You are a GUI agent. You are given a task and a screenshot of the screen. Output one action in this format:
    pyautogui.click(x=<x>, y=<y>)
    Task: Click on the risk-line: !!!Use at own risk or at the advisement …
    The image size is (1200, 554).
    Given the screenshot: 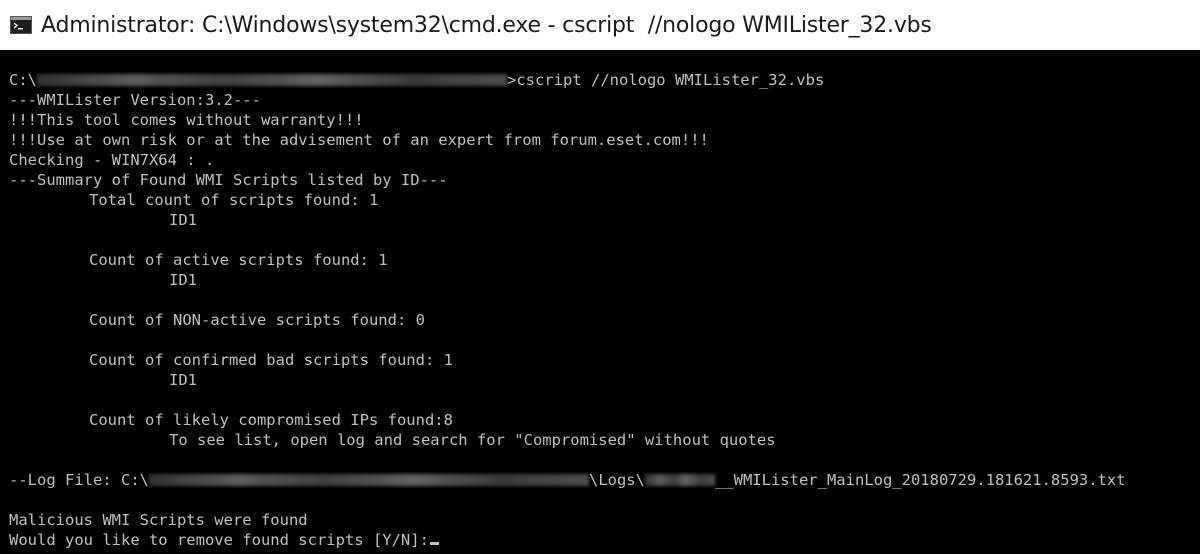 What is the action you would take?
    pyautogui.click(x=359, y=140)
    